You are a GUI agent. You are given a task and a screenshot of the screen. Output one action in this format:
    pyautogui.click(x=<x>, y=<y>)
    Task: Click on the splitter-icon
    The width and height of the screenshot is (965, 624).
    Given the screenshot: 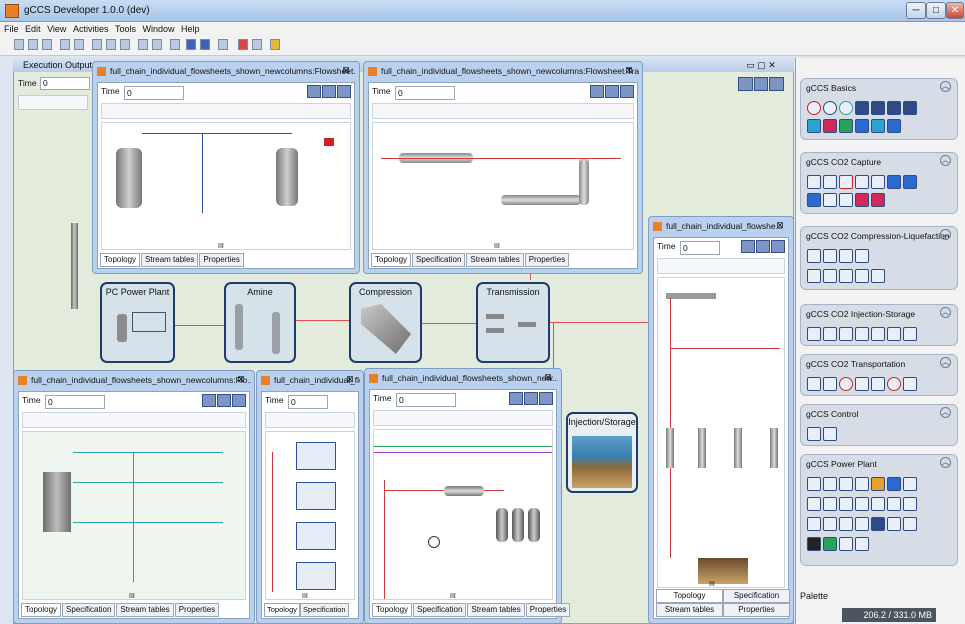 What is the action you would take?
    pyautogui.click(x=878, y=108)
    